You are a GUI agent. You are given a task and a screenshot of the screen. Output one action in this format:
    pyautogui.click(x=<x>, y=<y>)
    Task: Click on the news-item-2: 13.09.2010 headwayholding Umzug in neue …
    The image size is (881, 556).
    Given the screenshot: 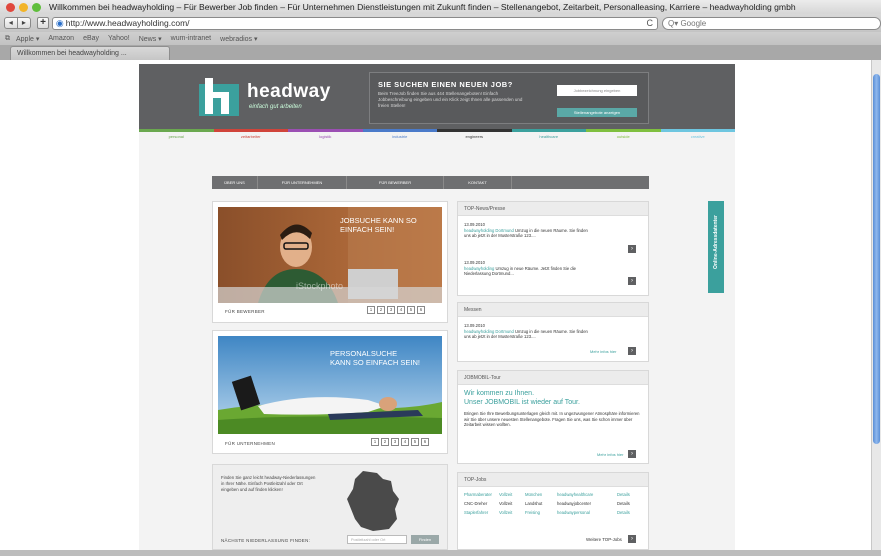 What is the action you would take?
    pyautogui.click(x=529, y=268)
    